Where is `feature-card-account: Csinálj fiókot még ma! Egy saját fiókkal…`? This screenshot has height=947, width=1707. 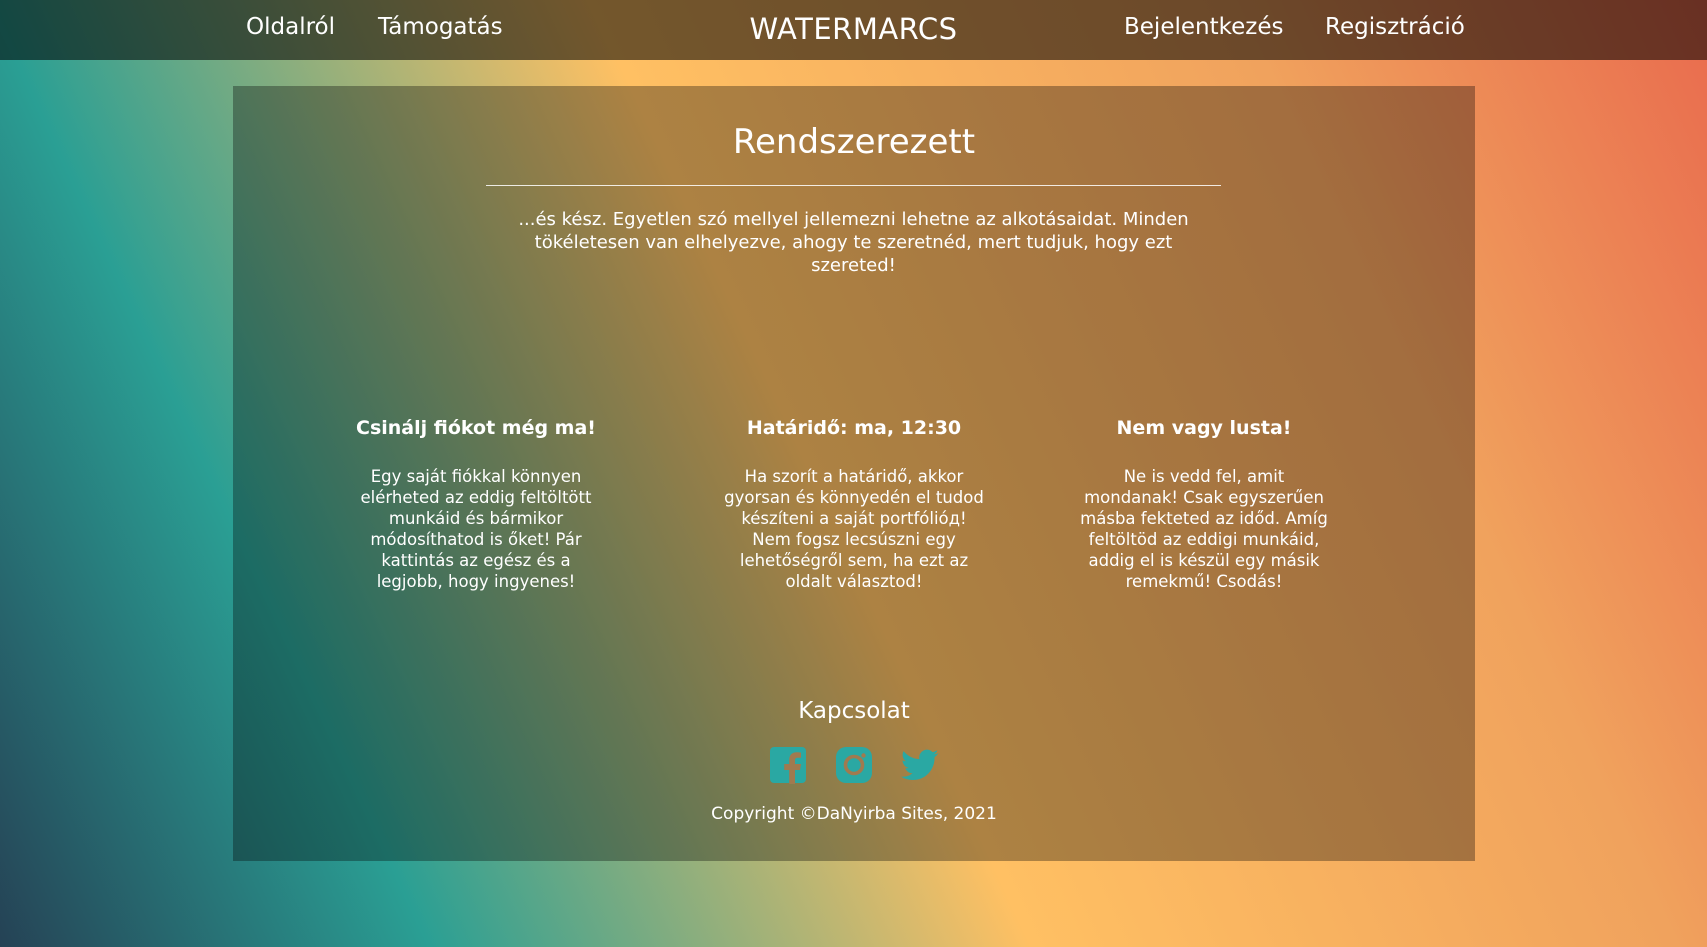 feature-card-account: Csinálj fiókot még ma! Egy saját fiókkal… is located at coordinates (476, 504).